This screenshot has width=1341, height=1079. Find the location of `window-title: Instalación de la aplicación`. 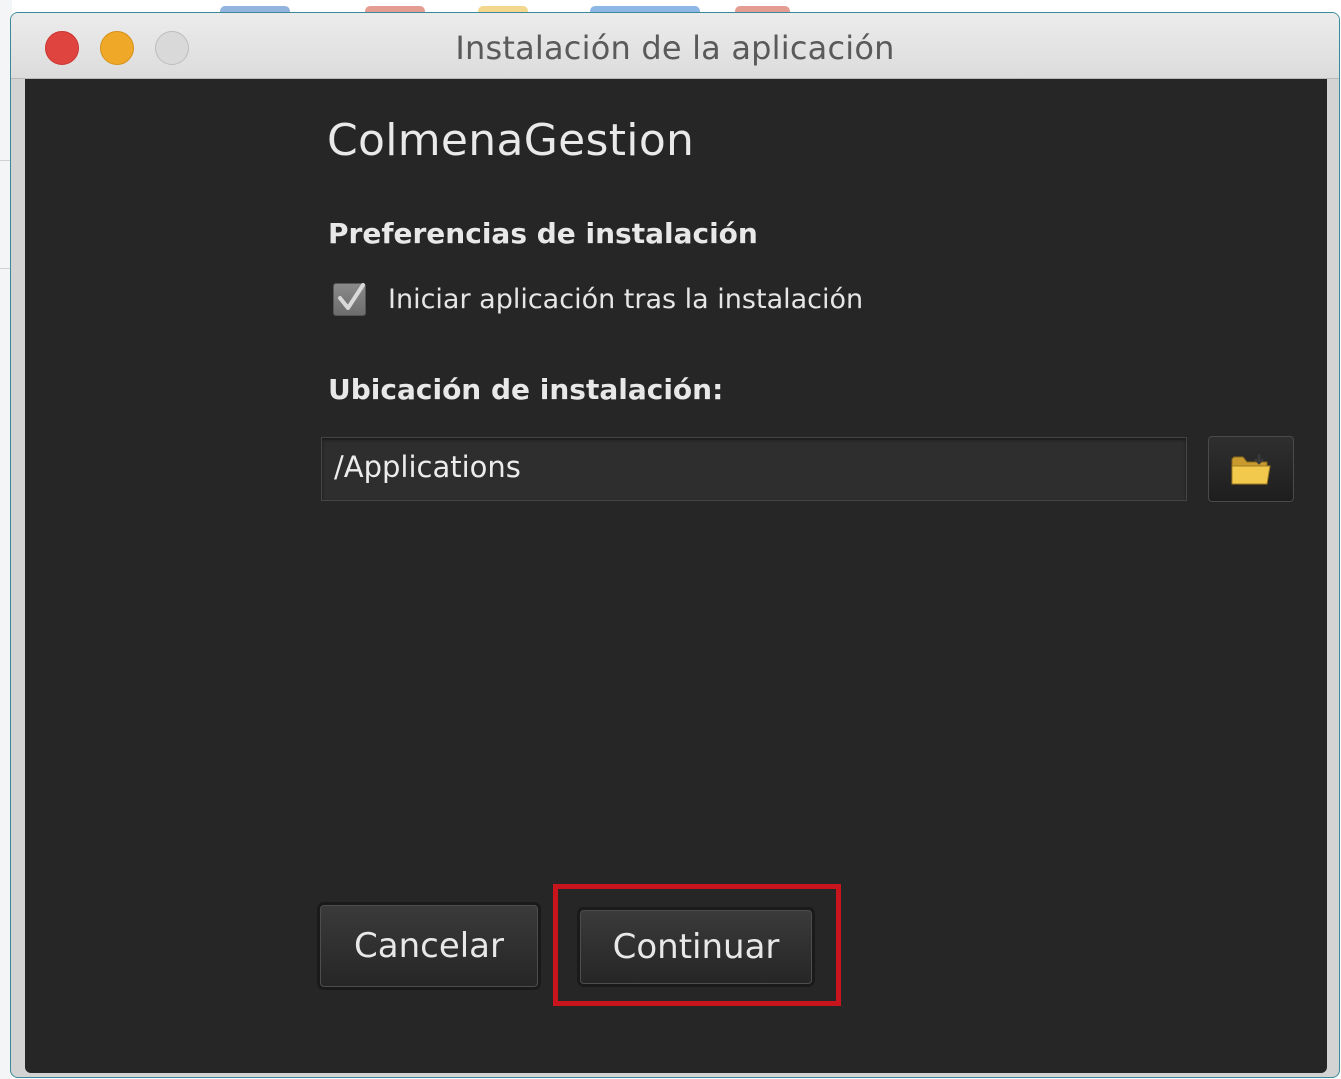

window-title: Instalación de la aplicación is located at coordinates (675, 48).